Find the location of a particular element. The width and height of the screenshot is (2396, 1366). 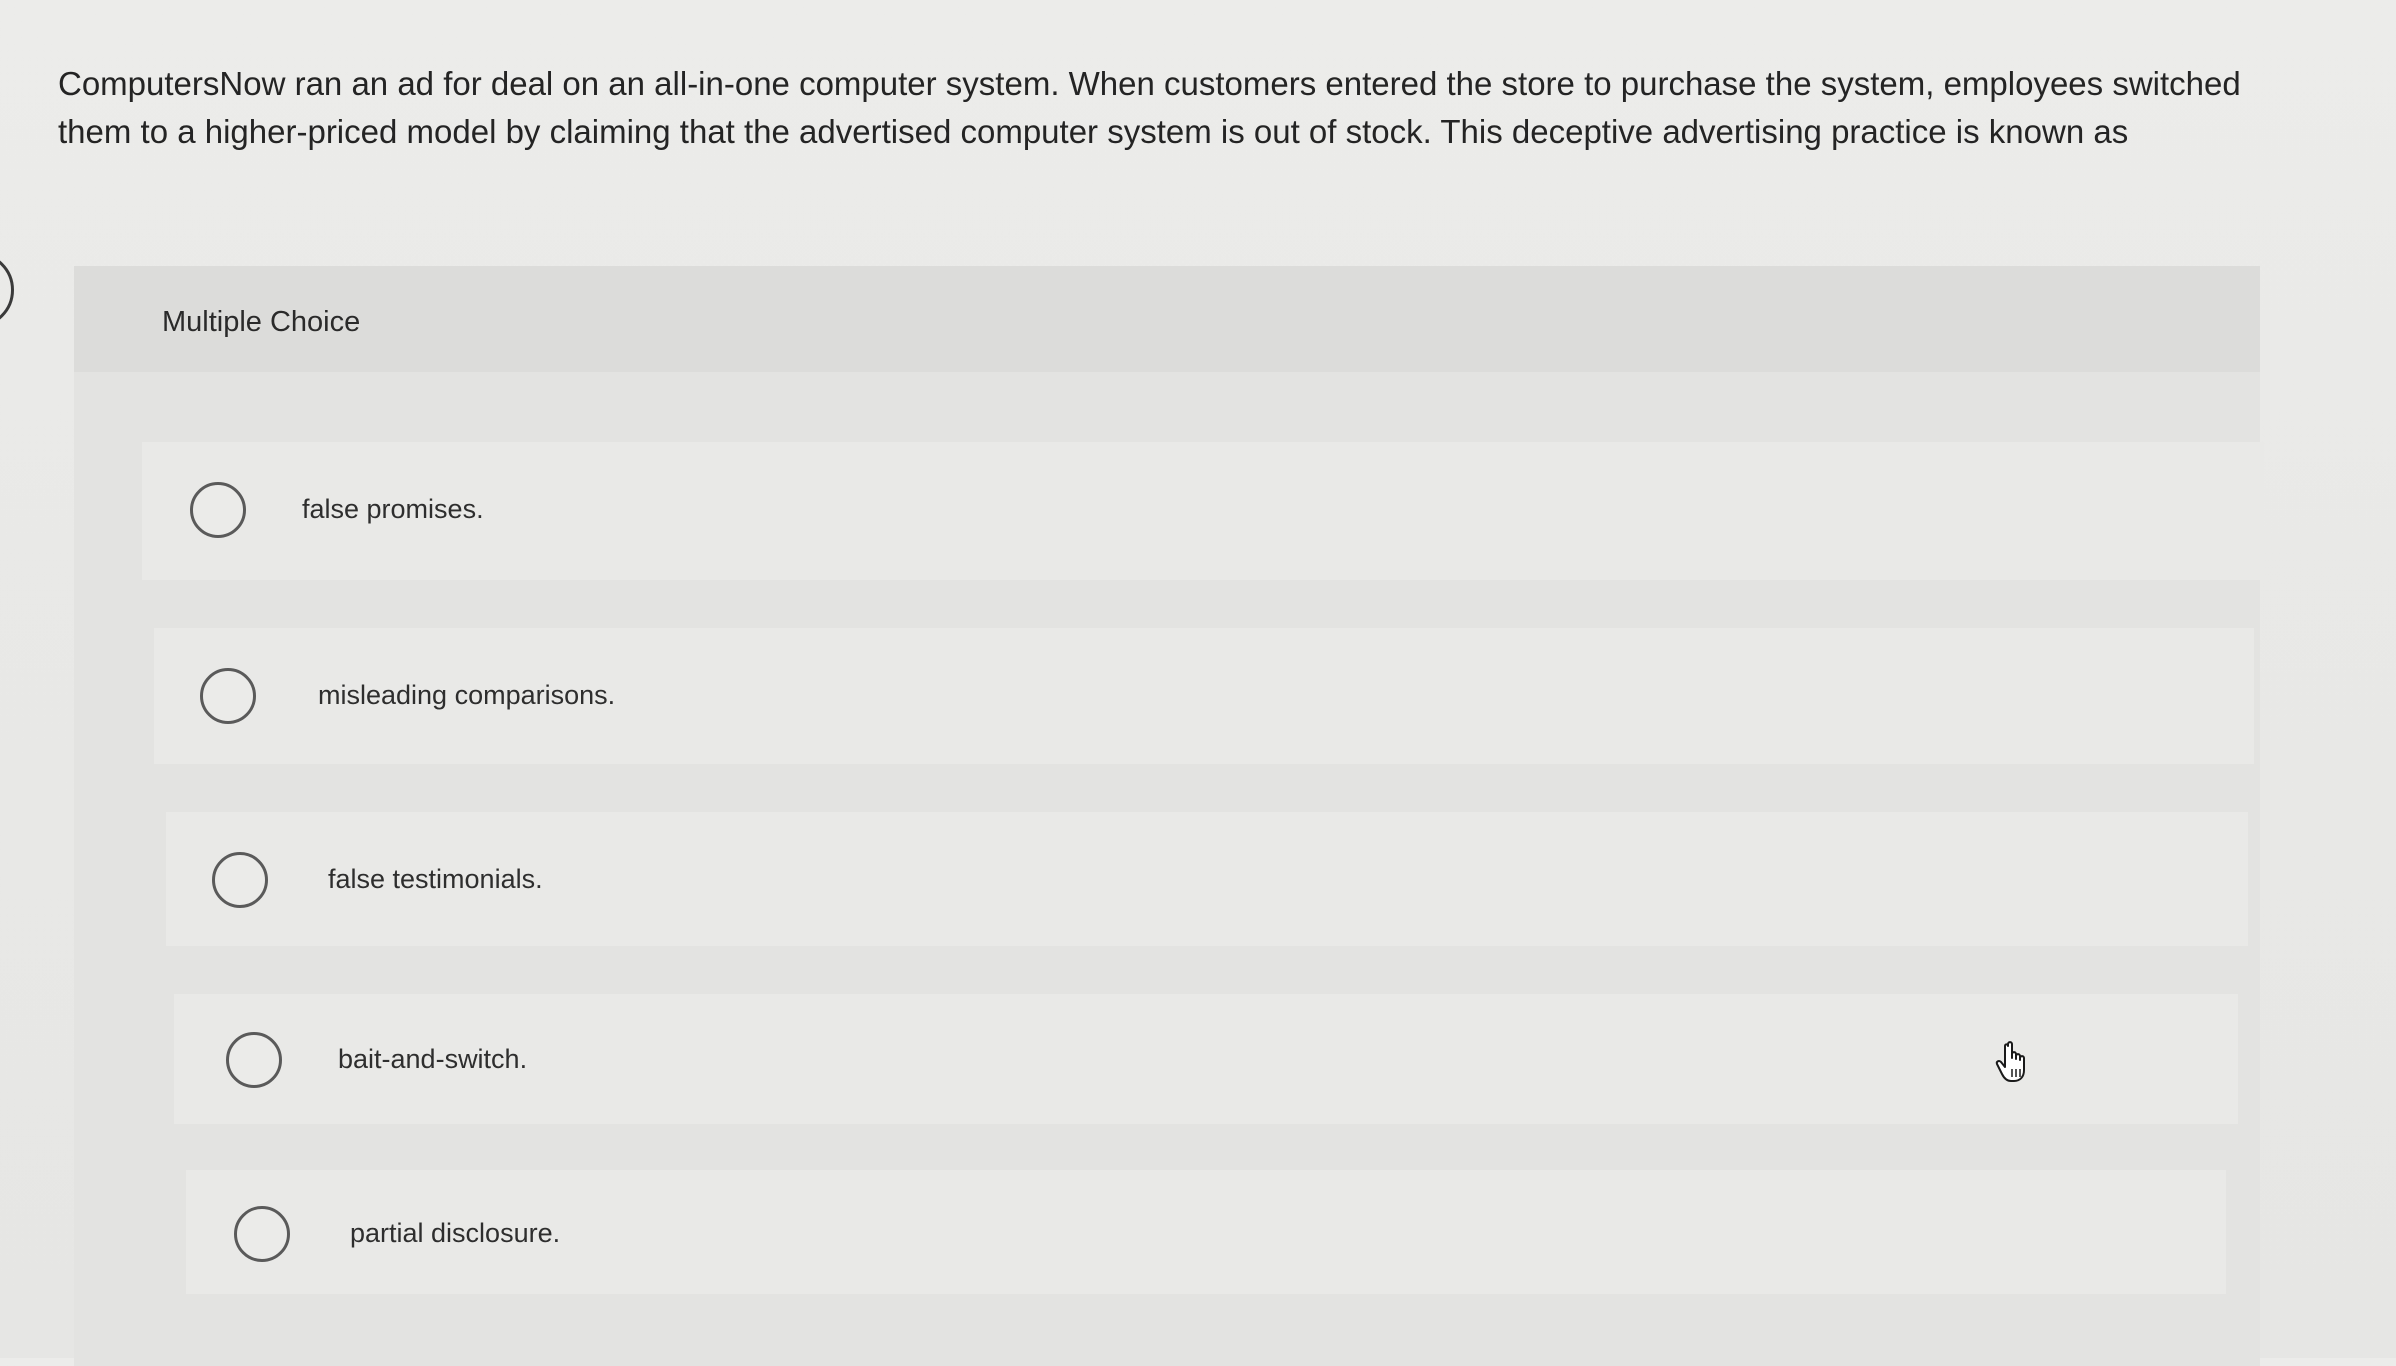

choice-option-3: false testimonials. is located at coordinates (1207, 879).